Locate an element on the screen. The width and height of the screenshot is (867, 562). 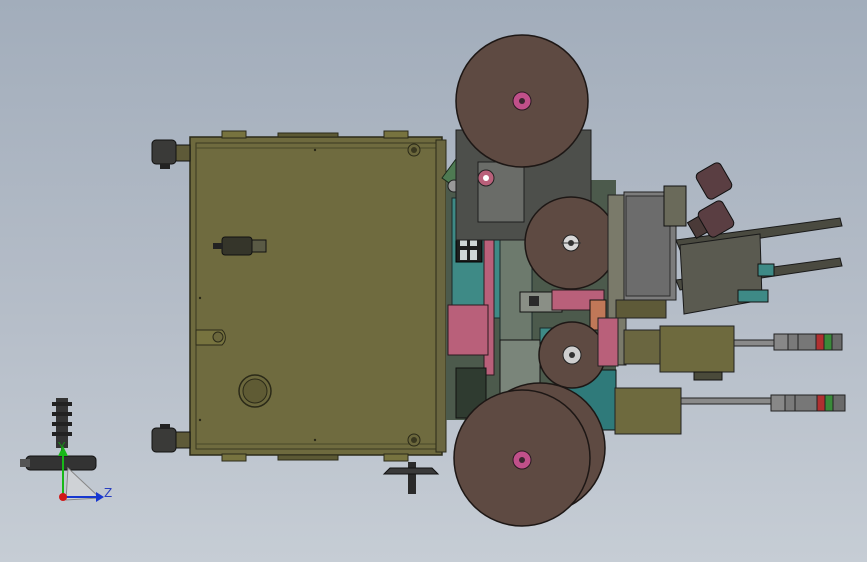
caster-bottom-left is located at coordinates (171, 438).